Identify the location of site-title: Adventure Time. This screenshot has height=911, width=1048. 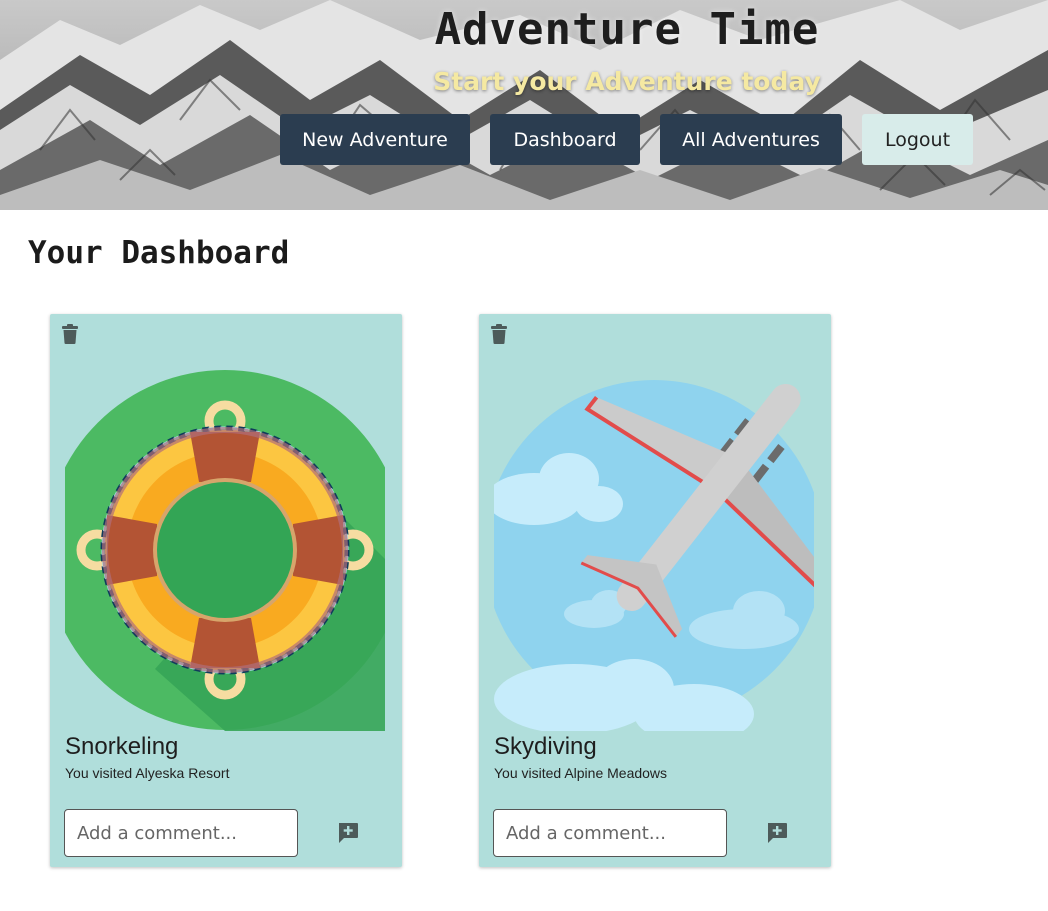
(627, 29).